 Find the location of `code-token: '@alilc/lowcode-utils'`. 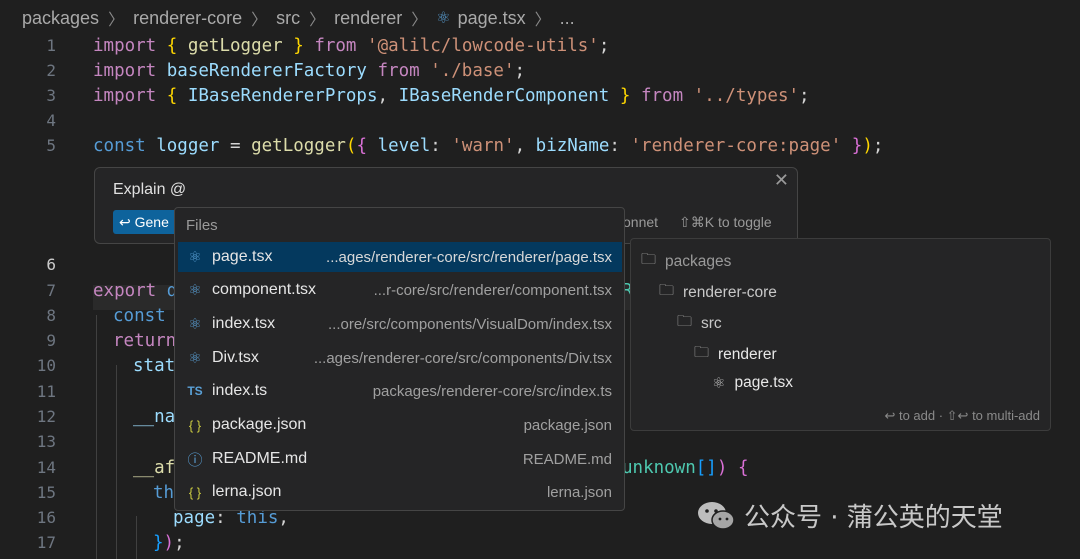

code-token: '@alilc/lowcode-utils' is located at coordinates (483, 45).